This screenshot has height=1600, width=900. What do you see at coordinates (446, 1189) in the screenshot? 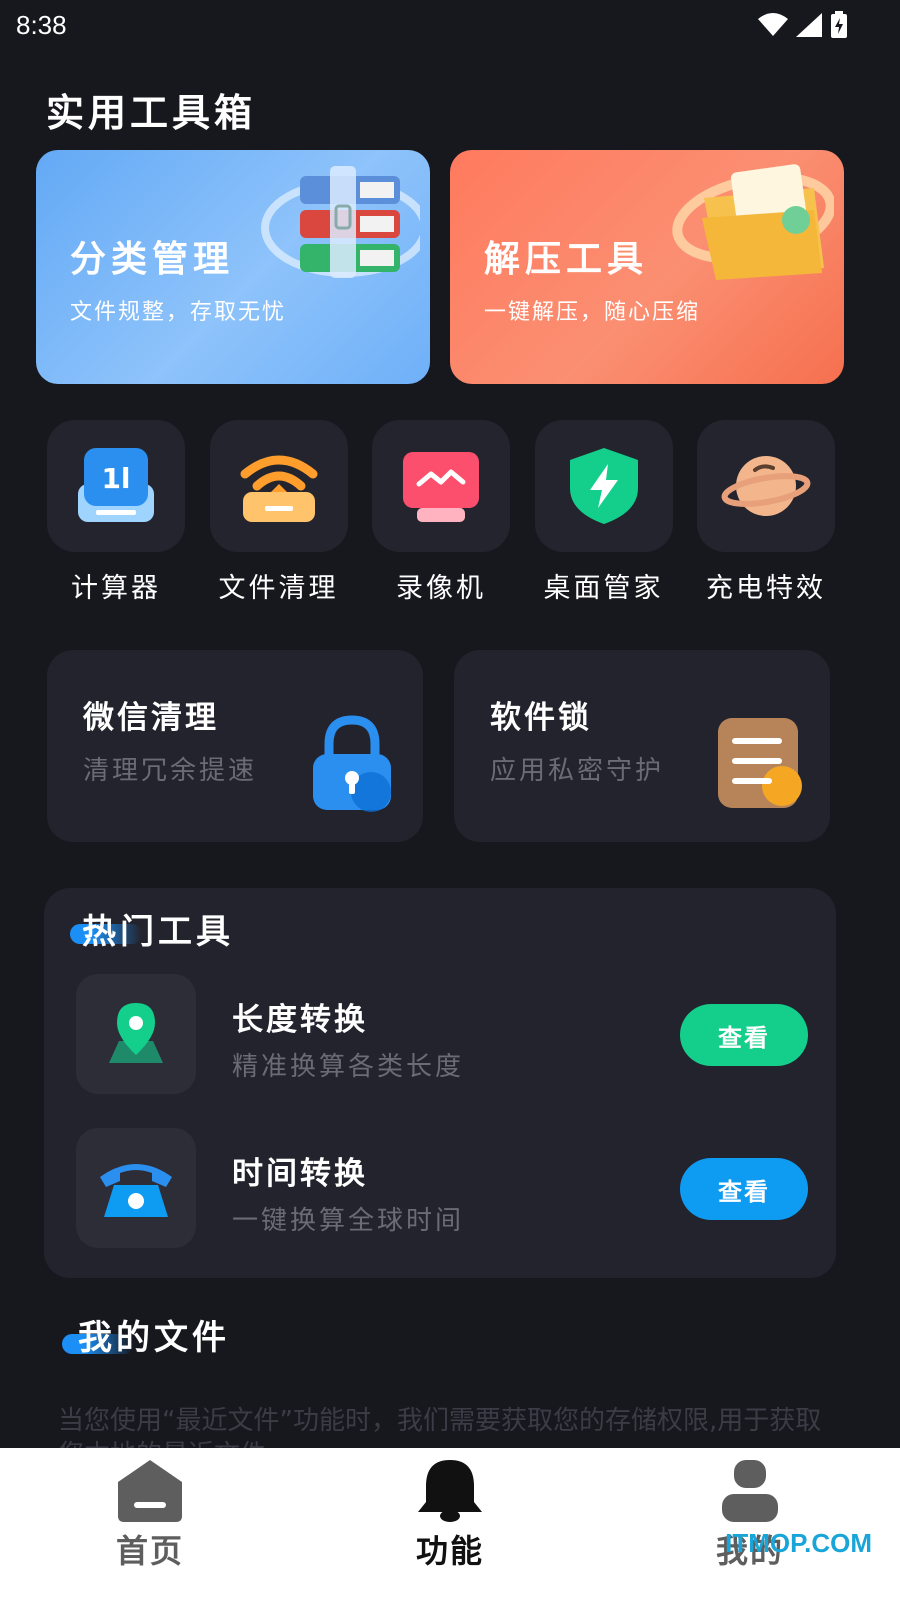
I see `hot-tool-time: 时间转换 一键换算全球时间 查看` at bounding box center [446, 1189].